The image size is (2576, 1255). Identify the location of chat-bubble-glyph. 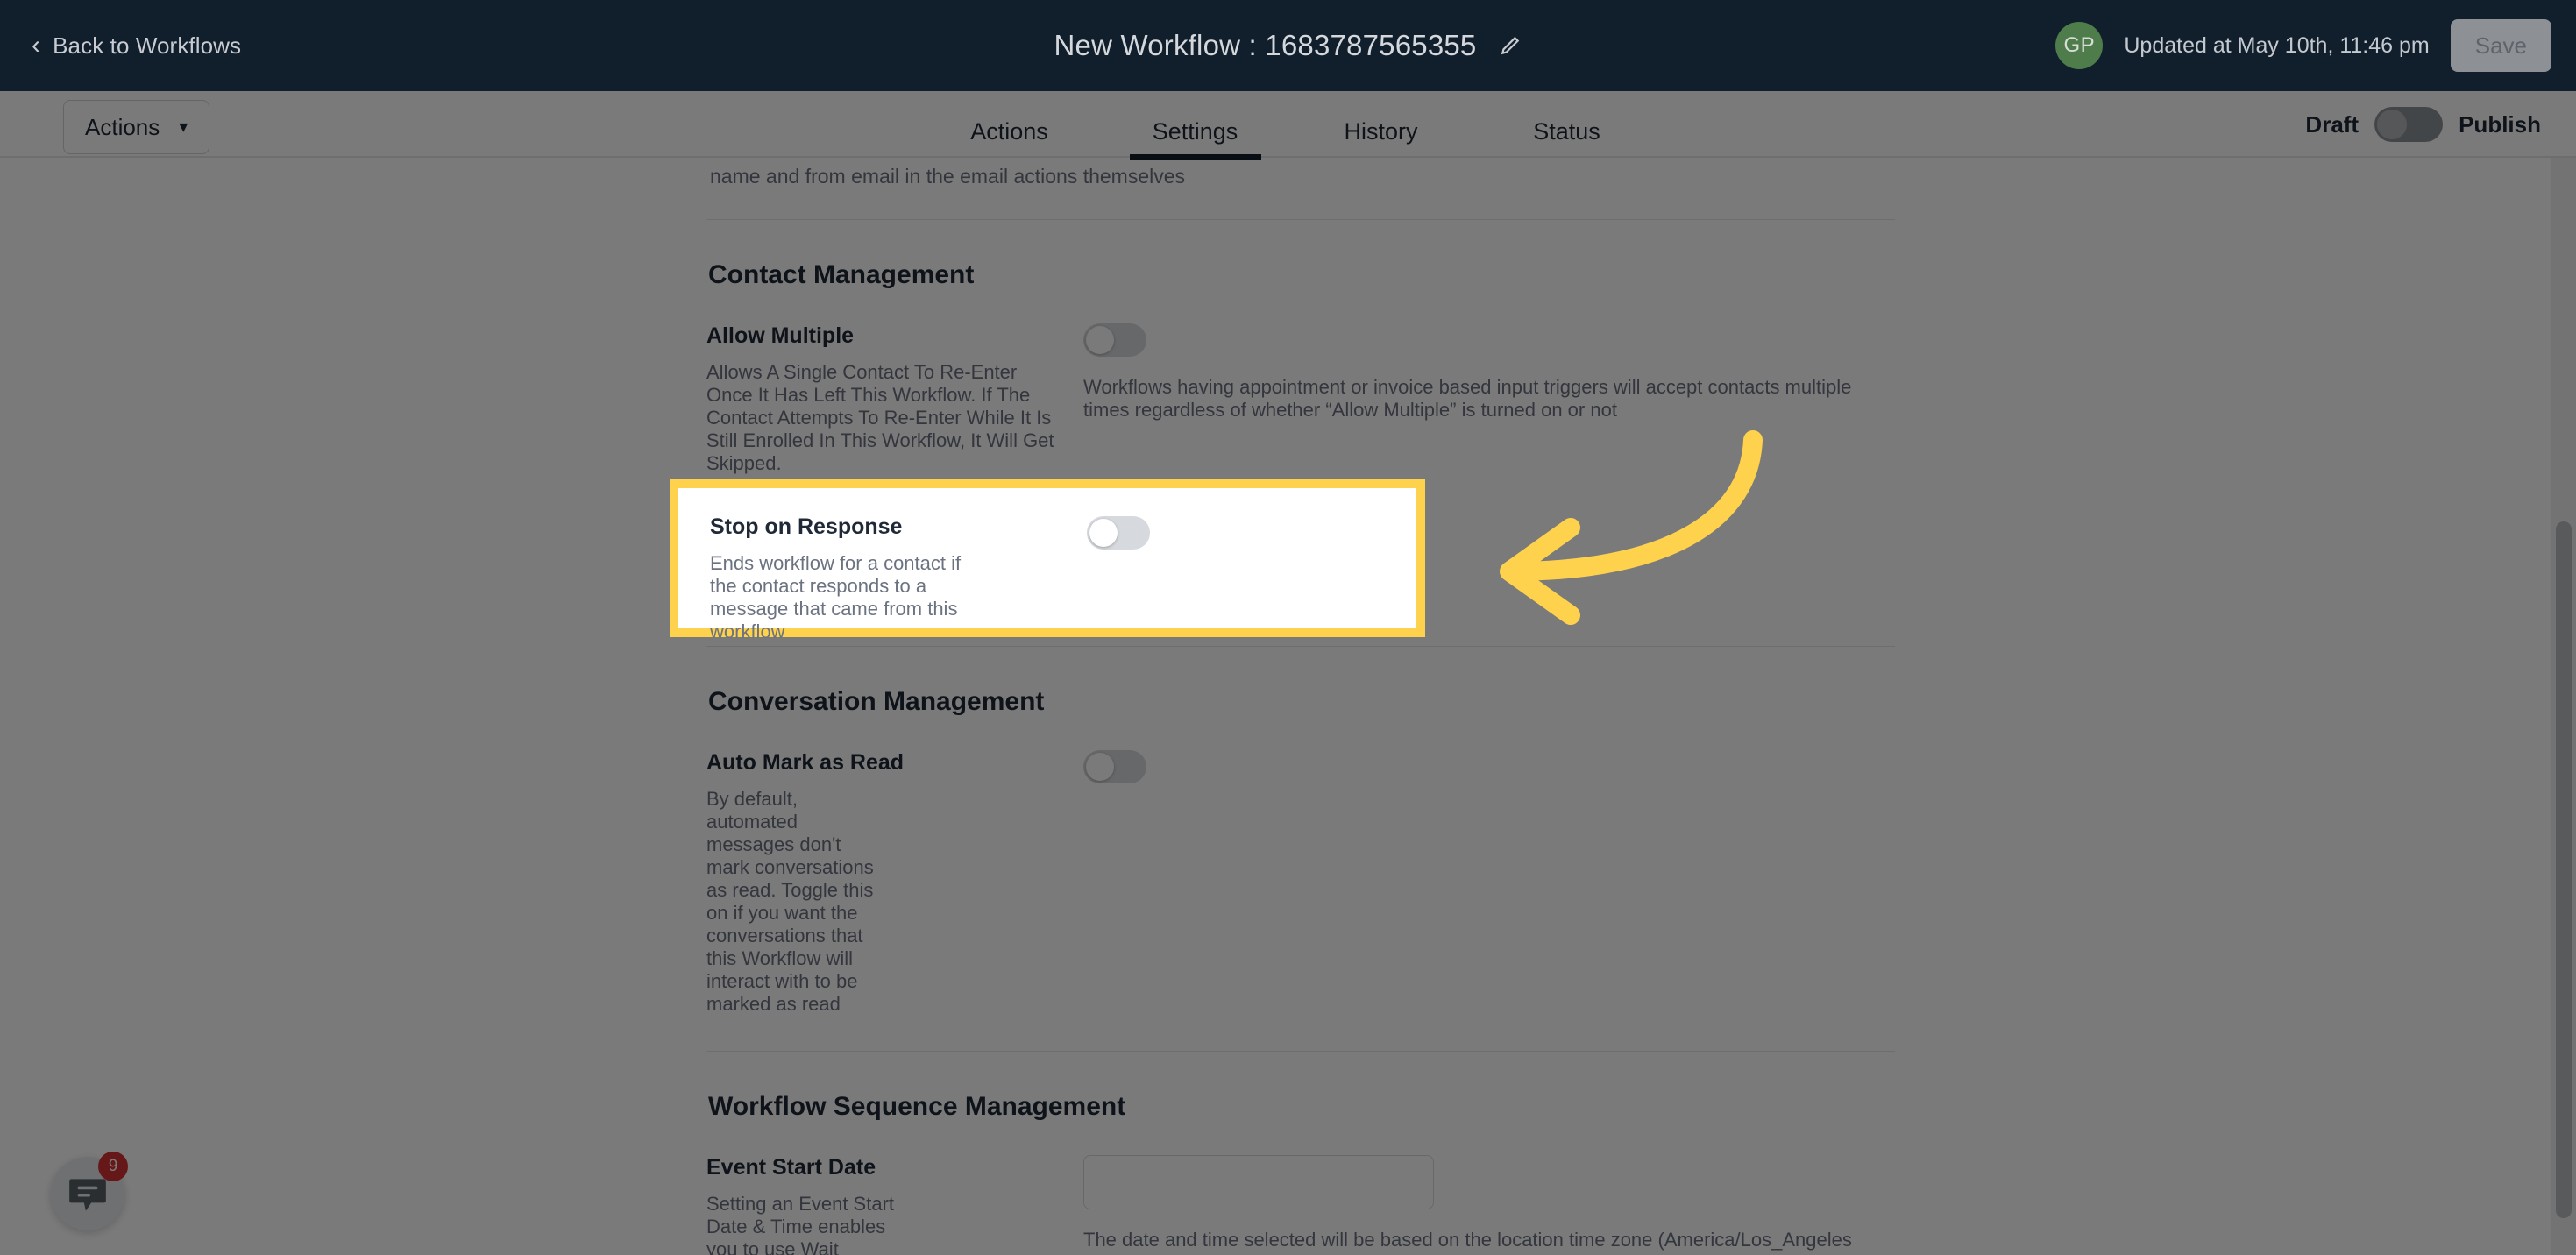
(87, 1195).